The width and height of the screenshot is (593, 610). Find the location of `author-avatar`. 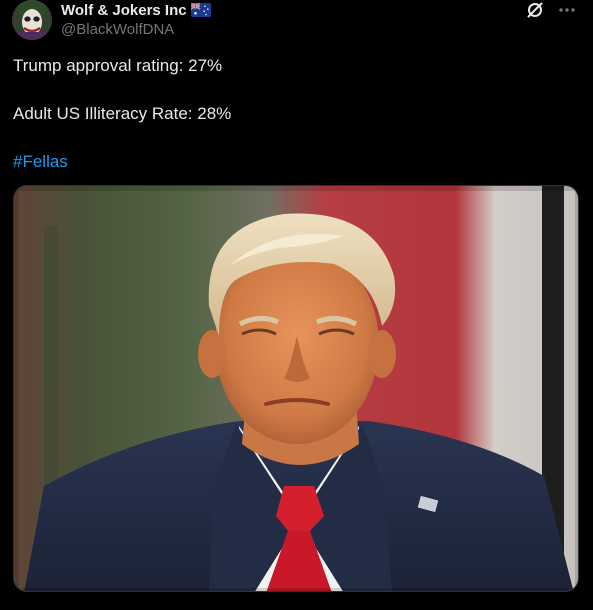

author-avatar is located at coordinates (32, 20).